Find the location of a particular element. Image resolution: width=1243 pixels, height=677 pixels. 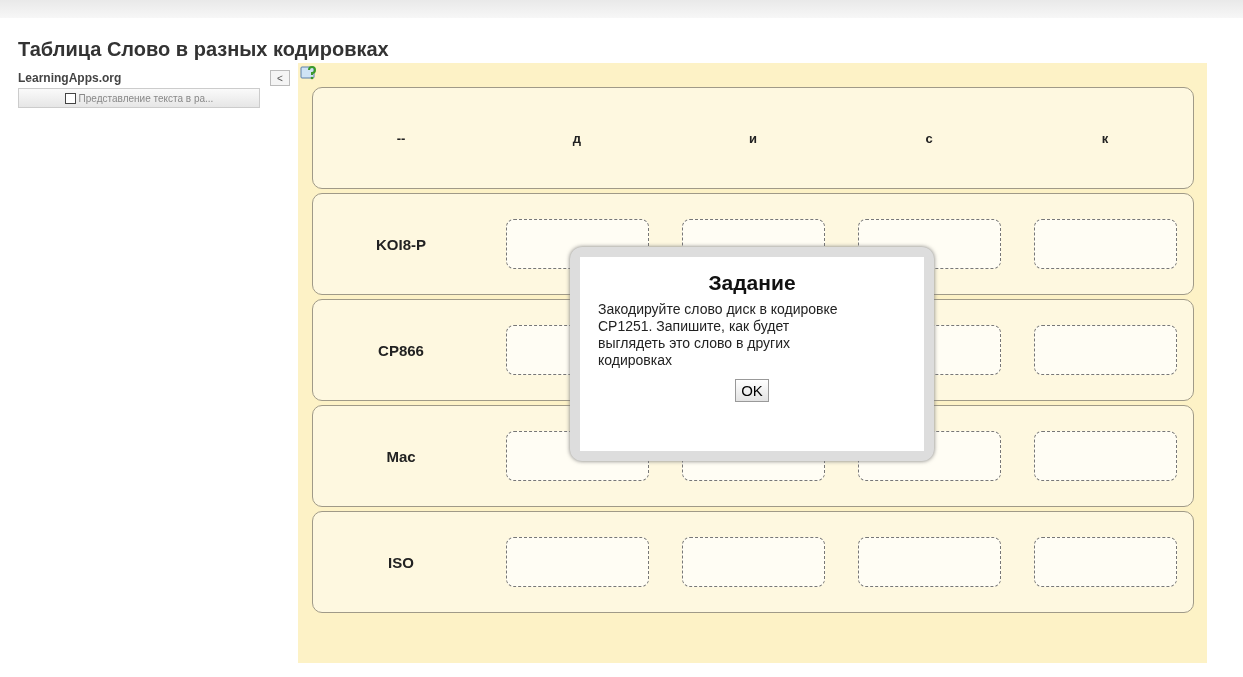

row-label: ISO is located at coordinates (401, 562).